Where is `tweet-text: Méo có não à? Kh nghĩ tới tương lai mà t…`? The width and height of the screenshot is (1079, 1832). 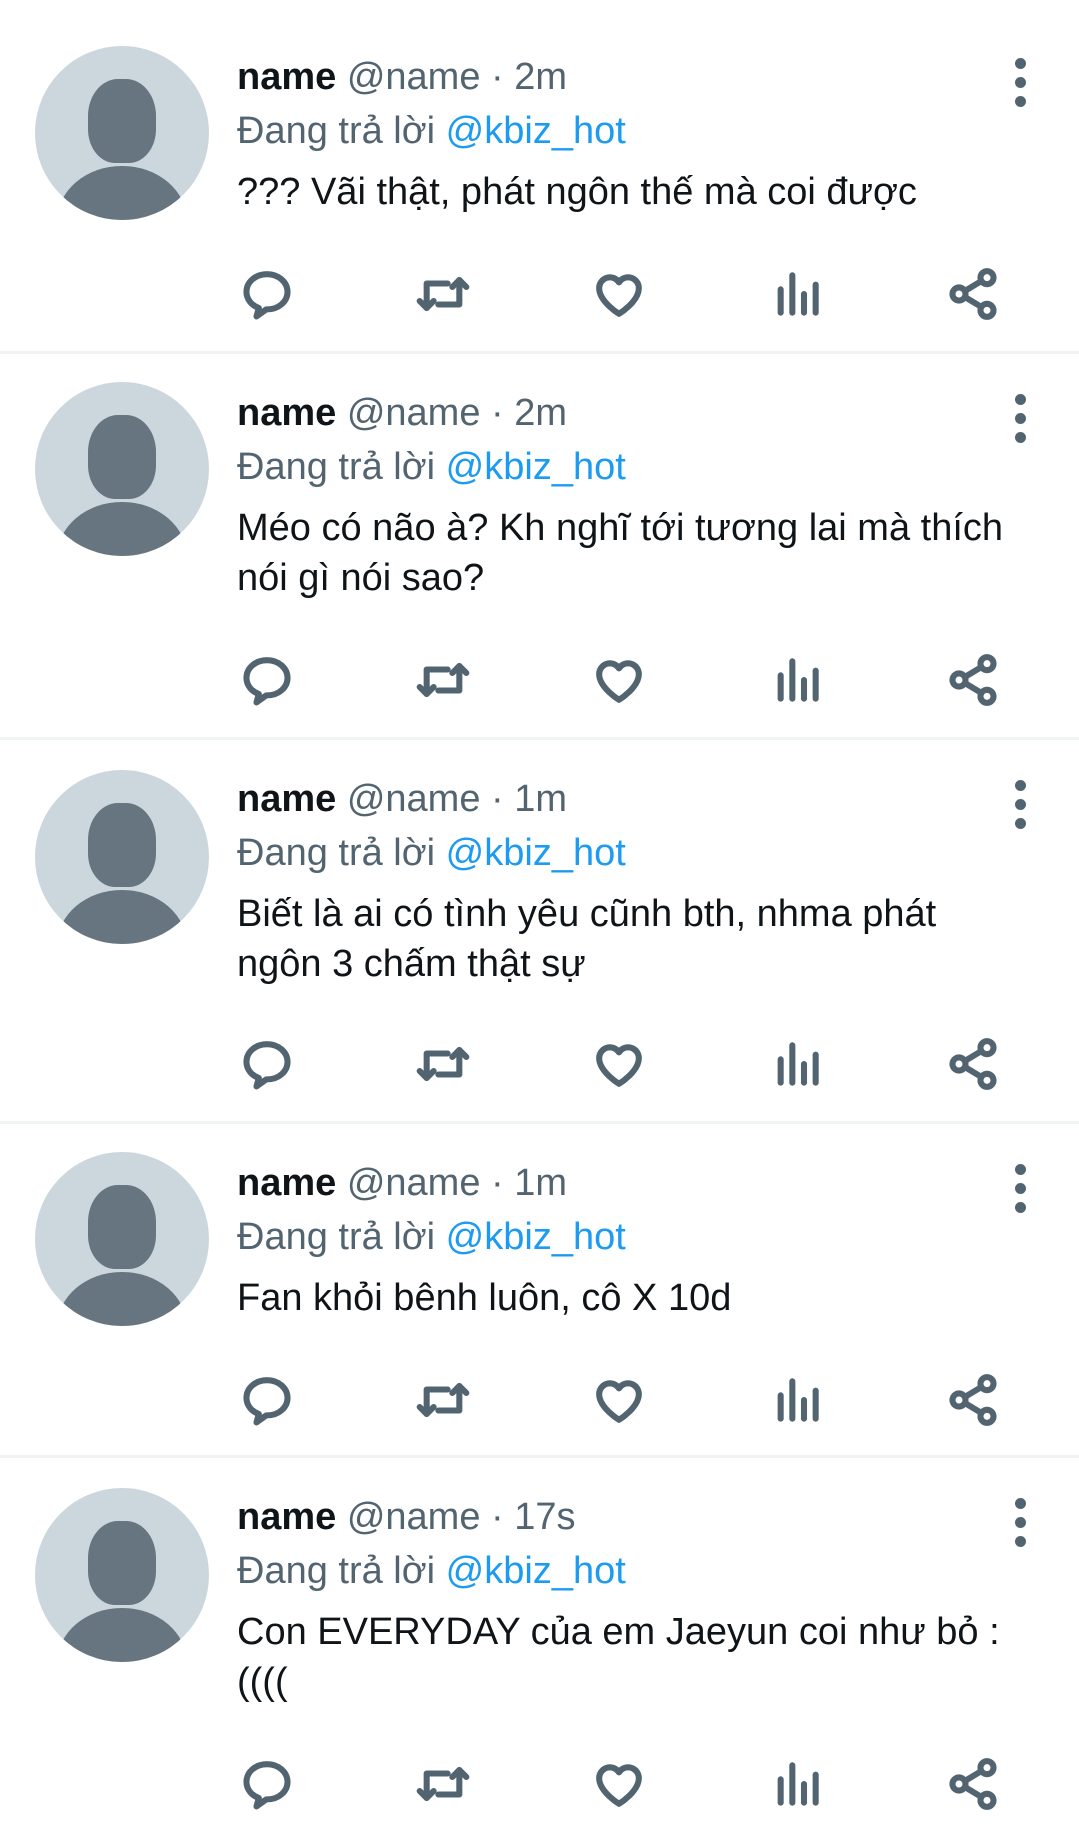 tweet-text: Méo có não à? Kh nghĩ tới tương lai mà t… is located at coordinates (620, 553).